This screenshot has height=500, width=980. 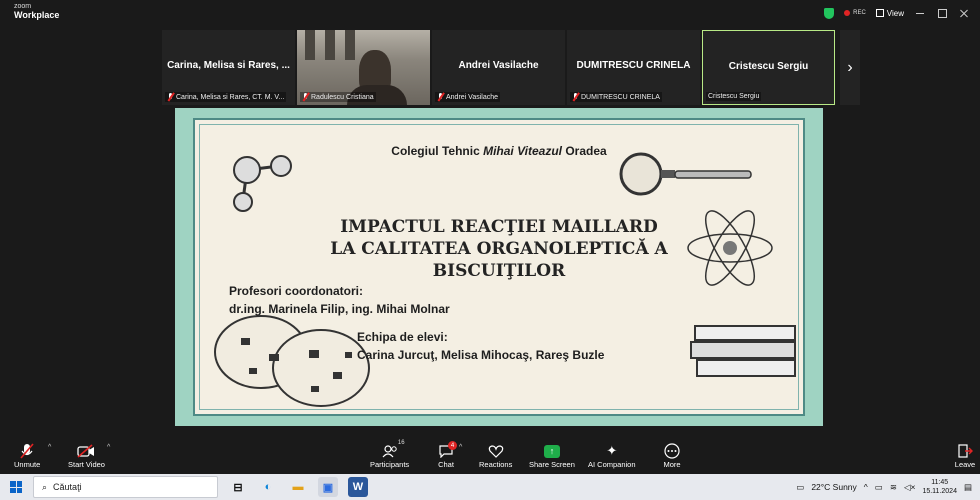 I want to click on notification-icon: ▤, so click(x=968, y=487).